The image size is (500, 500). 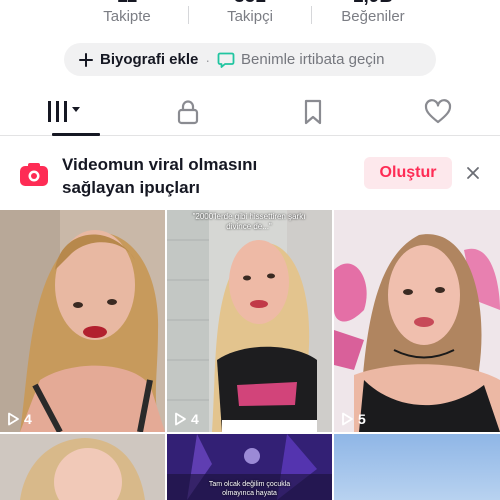 I want to click on contact-me-button: Benimle irtibata geçin, so click(x=312, y=59).